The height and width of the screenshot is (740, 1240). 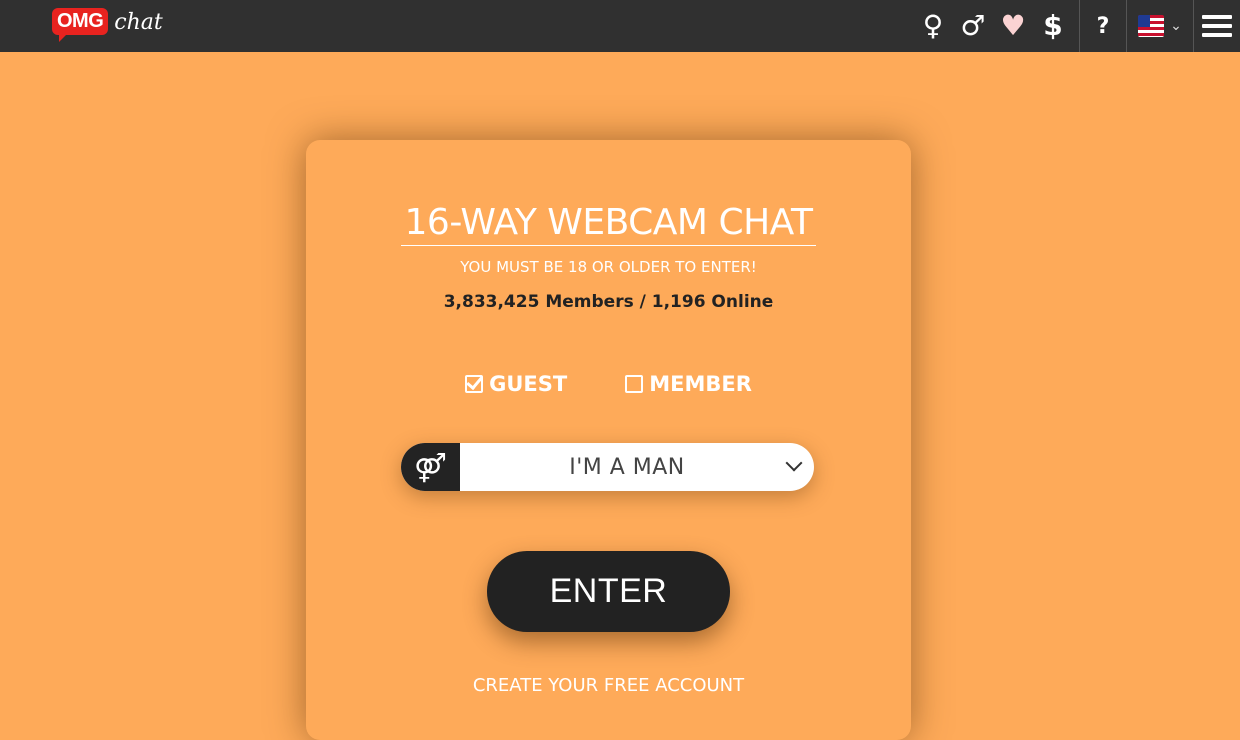 I want to click on member-option: MEMBER, so click(x=688, y=384).